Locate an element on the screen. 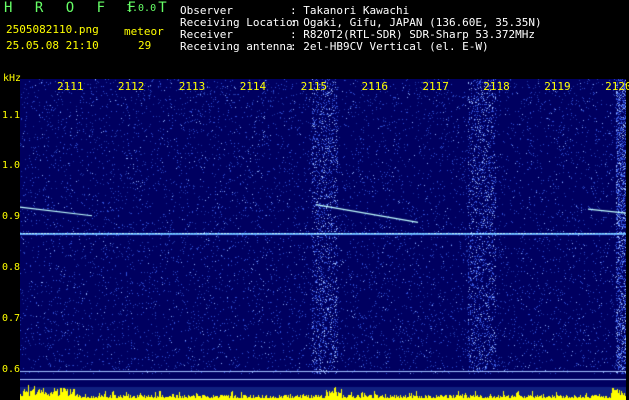  datetime: 25.05.08 21:10 is located at coordinates (52, 45).